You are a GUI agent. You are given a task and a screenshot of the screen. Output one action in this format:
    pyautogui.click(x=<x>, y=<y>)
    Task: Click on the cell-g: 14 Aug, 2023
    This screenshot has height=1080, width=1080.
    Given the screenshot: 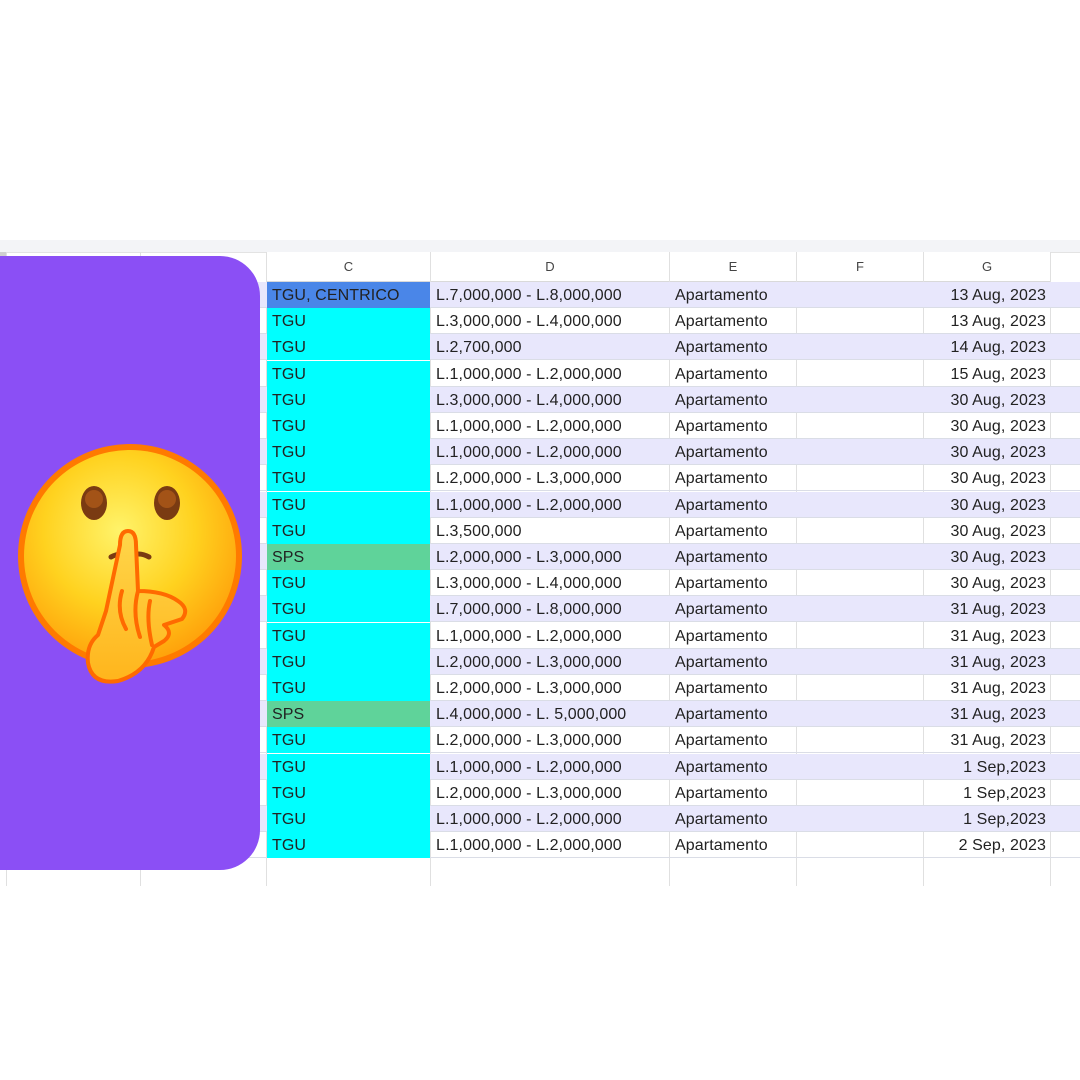 What is the action you would take?
    pyautogui.click(x=987, y=347)
    